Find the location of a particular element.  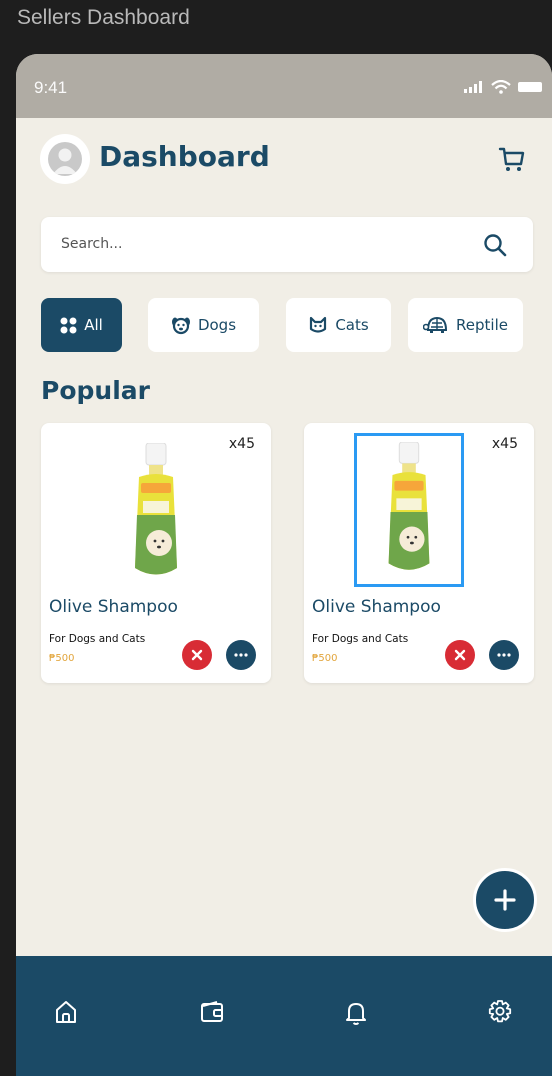

search-icon is located at coordinates (495, 245).